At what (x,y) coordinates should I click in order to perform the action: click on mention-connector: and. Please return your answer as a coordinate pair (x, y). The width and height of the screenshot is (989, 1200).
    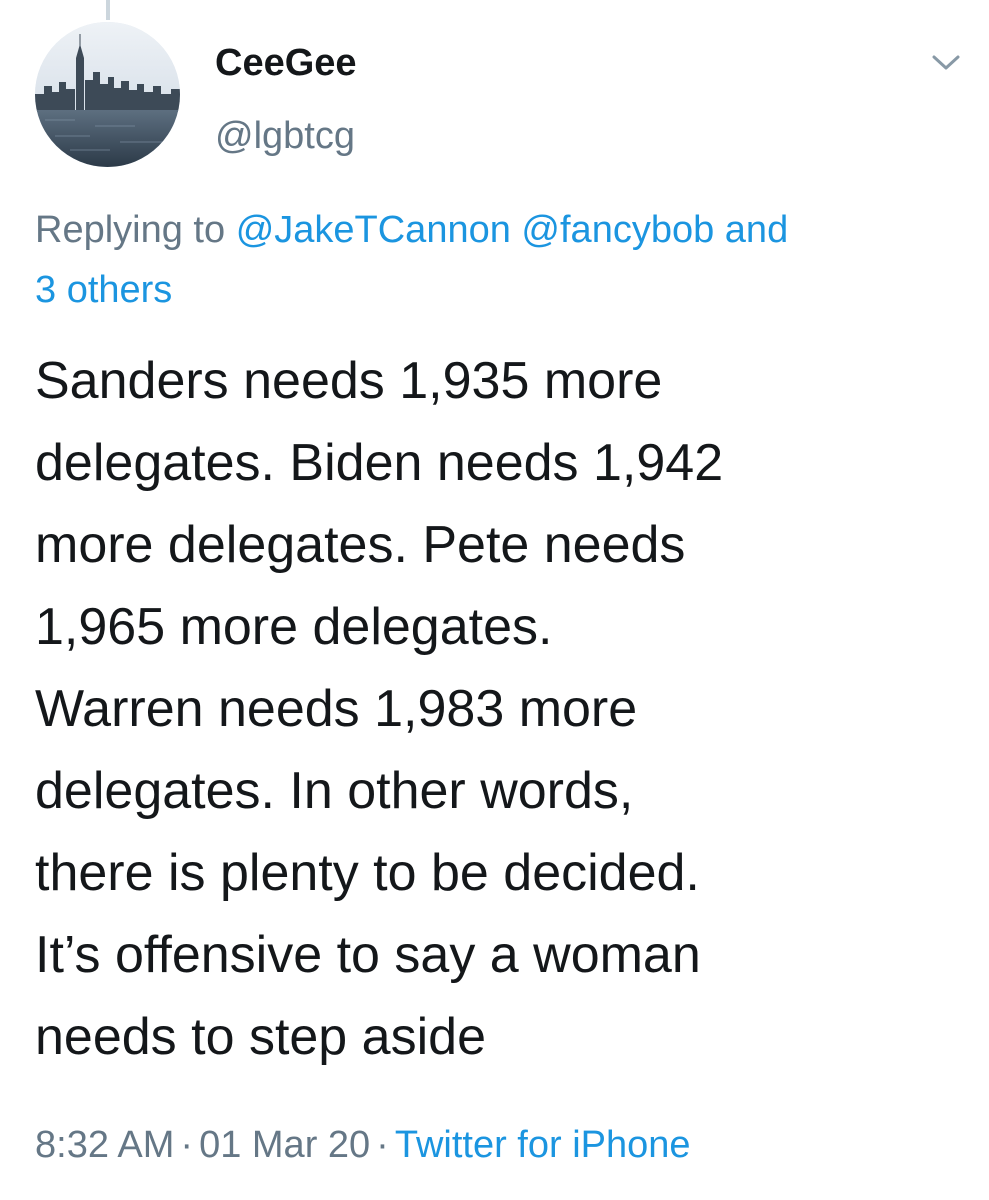
    Looking at the image, I should click on (756, 230).